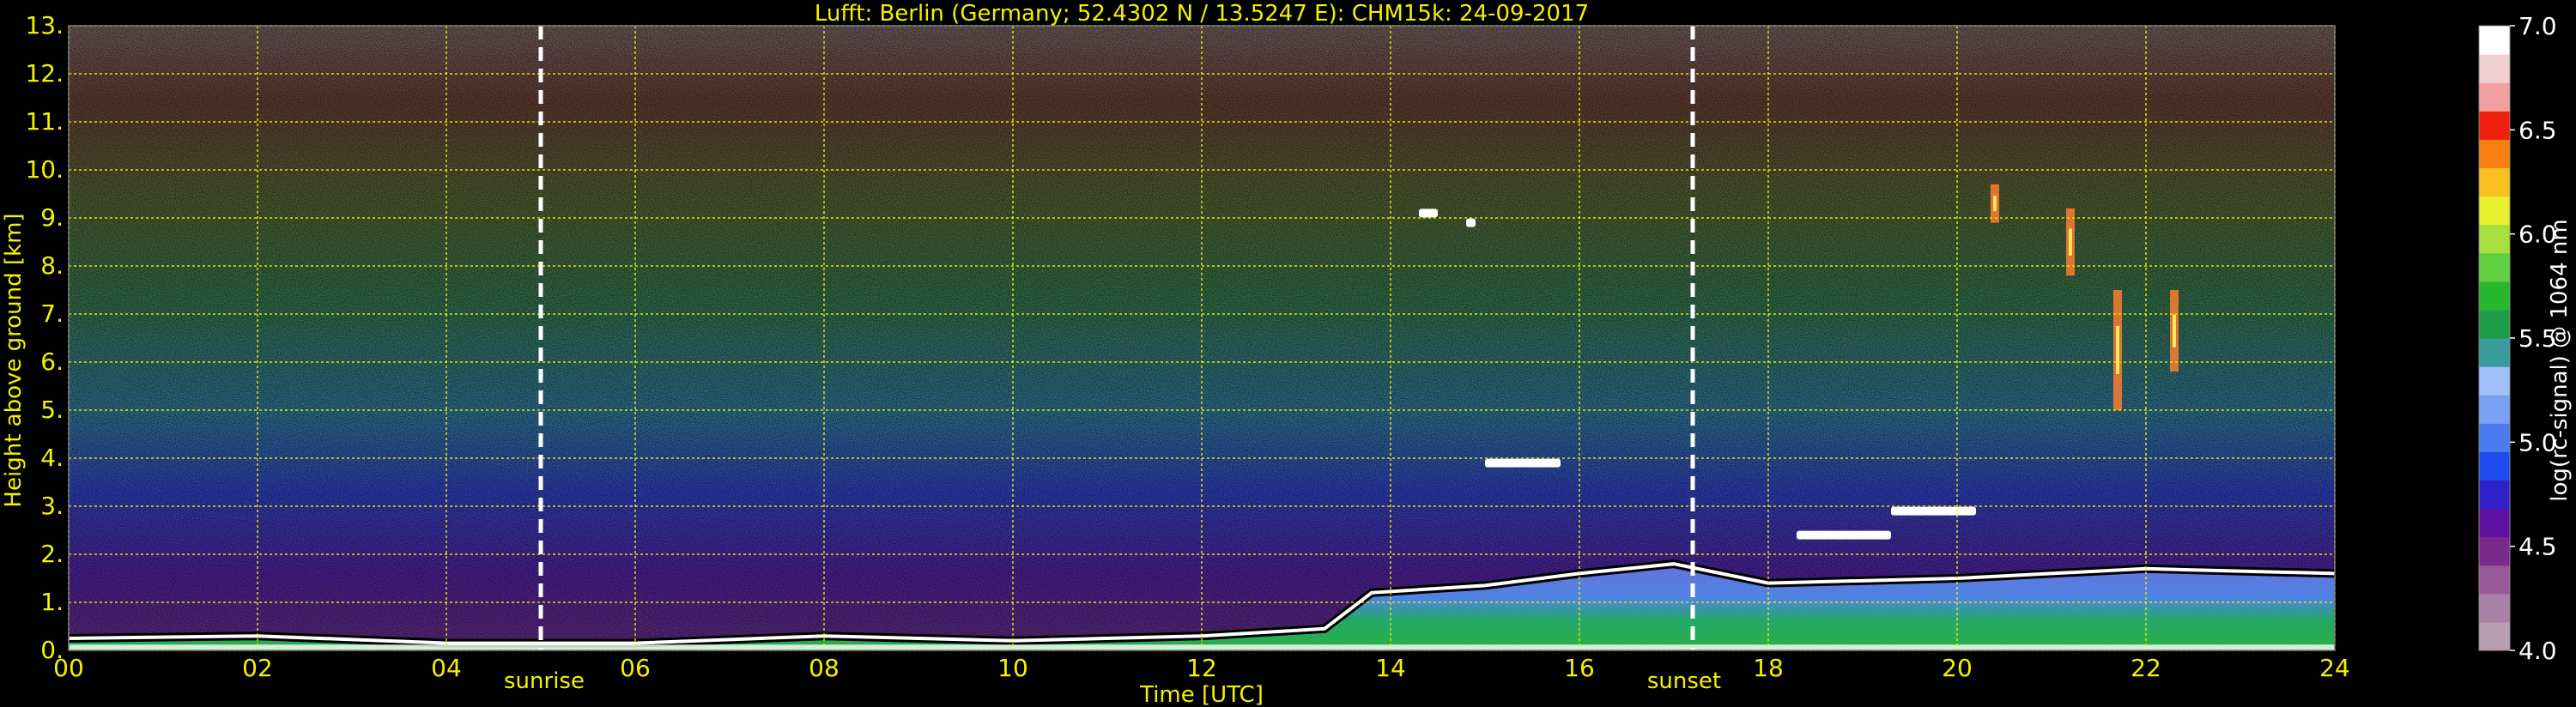  Describe the element at coordinates (544, 681) in the screenshot. I see `sunrise-label: sunrise` at that location.